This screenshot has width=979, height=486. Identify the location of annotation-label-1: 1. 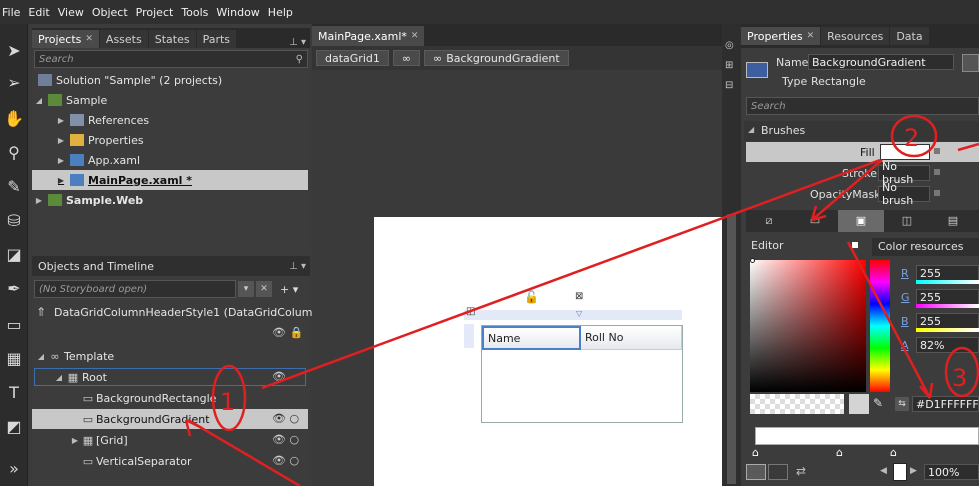
(227, 402).